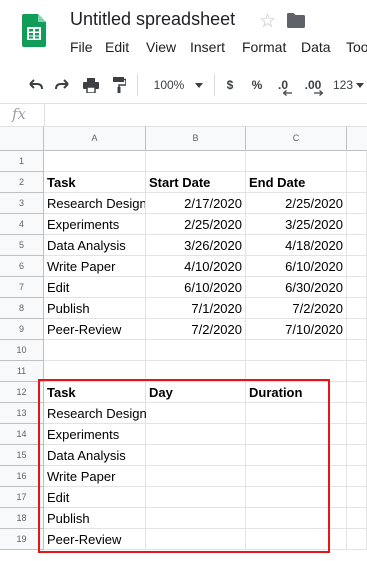  I want to click on cell-a: Experiments, so click(95, 434).